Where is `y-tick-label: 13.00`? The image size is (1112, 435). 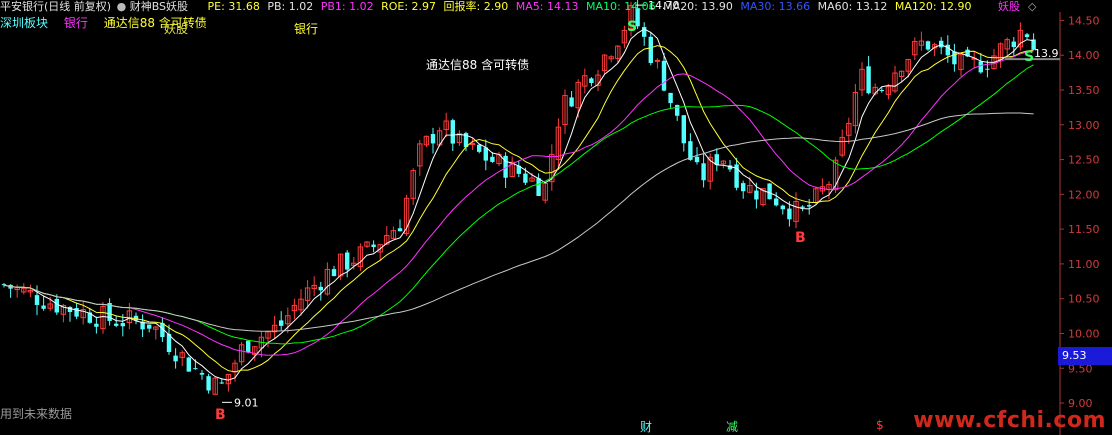 y-tick-label: 13.00 is located at coordinates (1084, 125).